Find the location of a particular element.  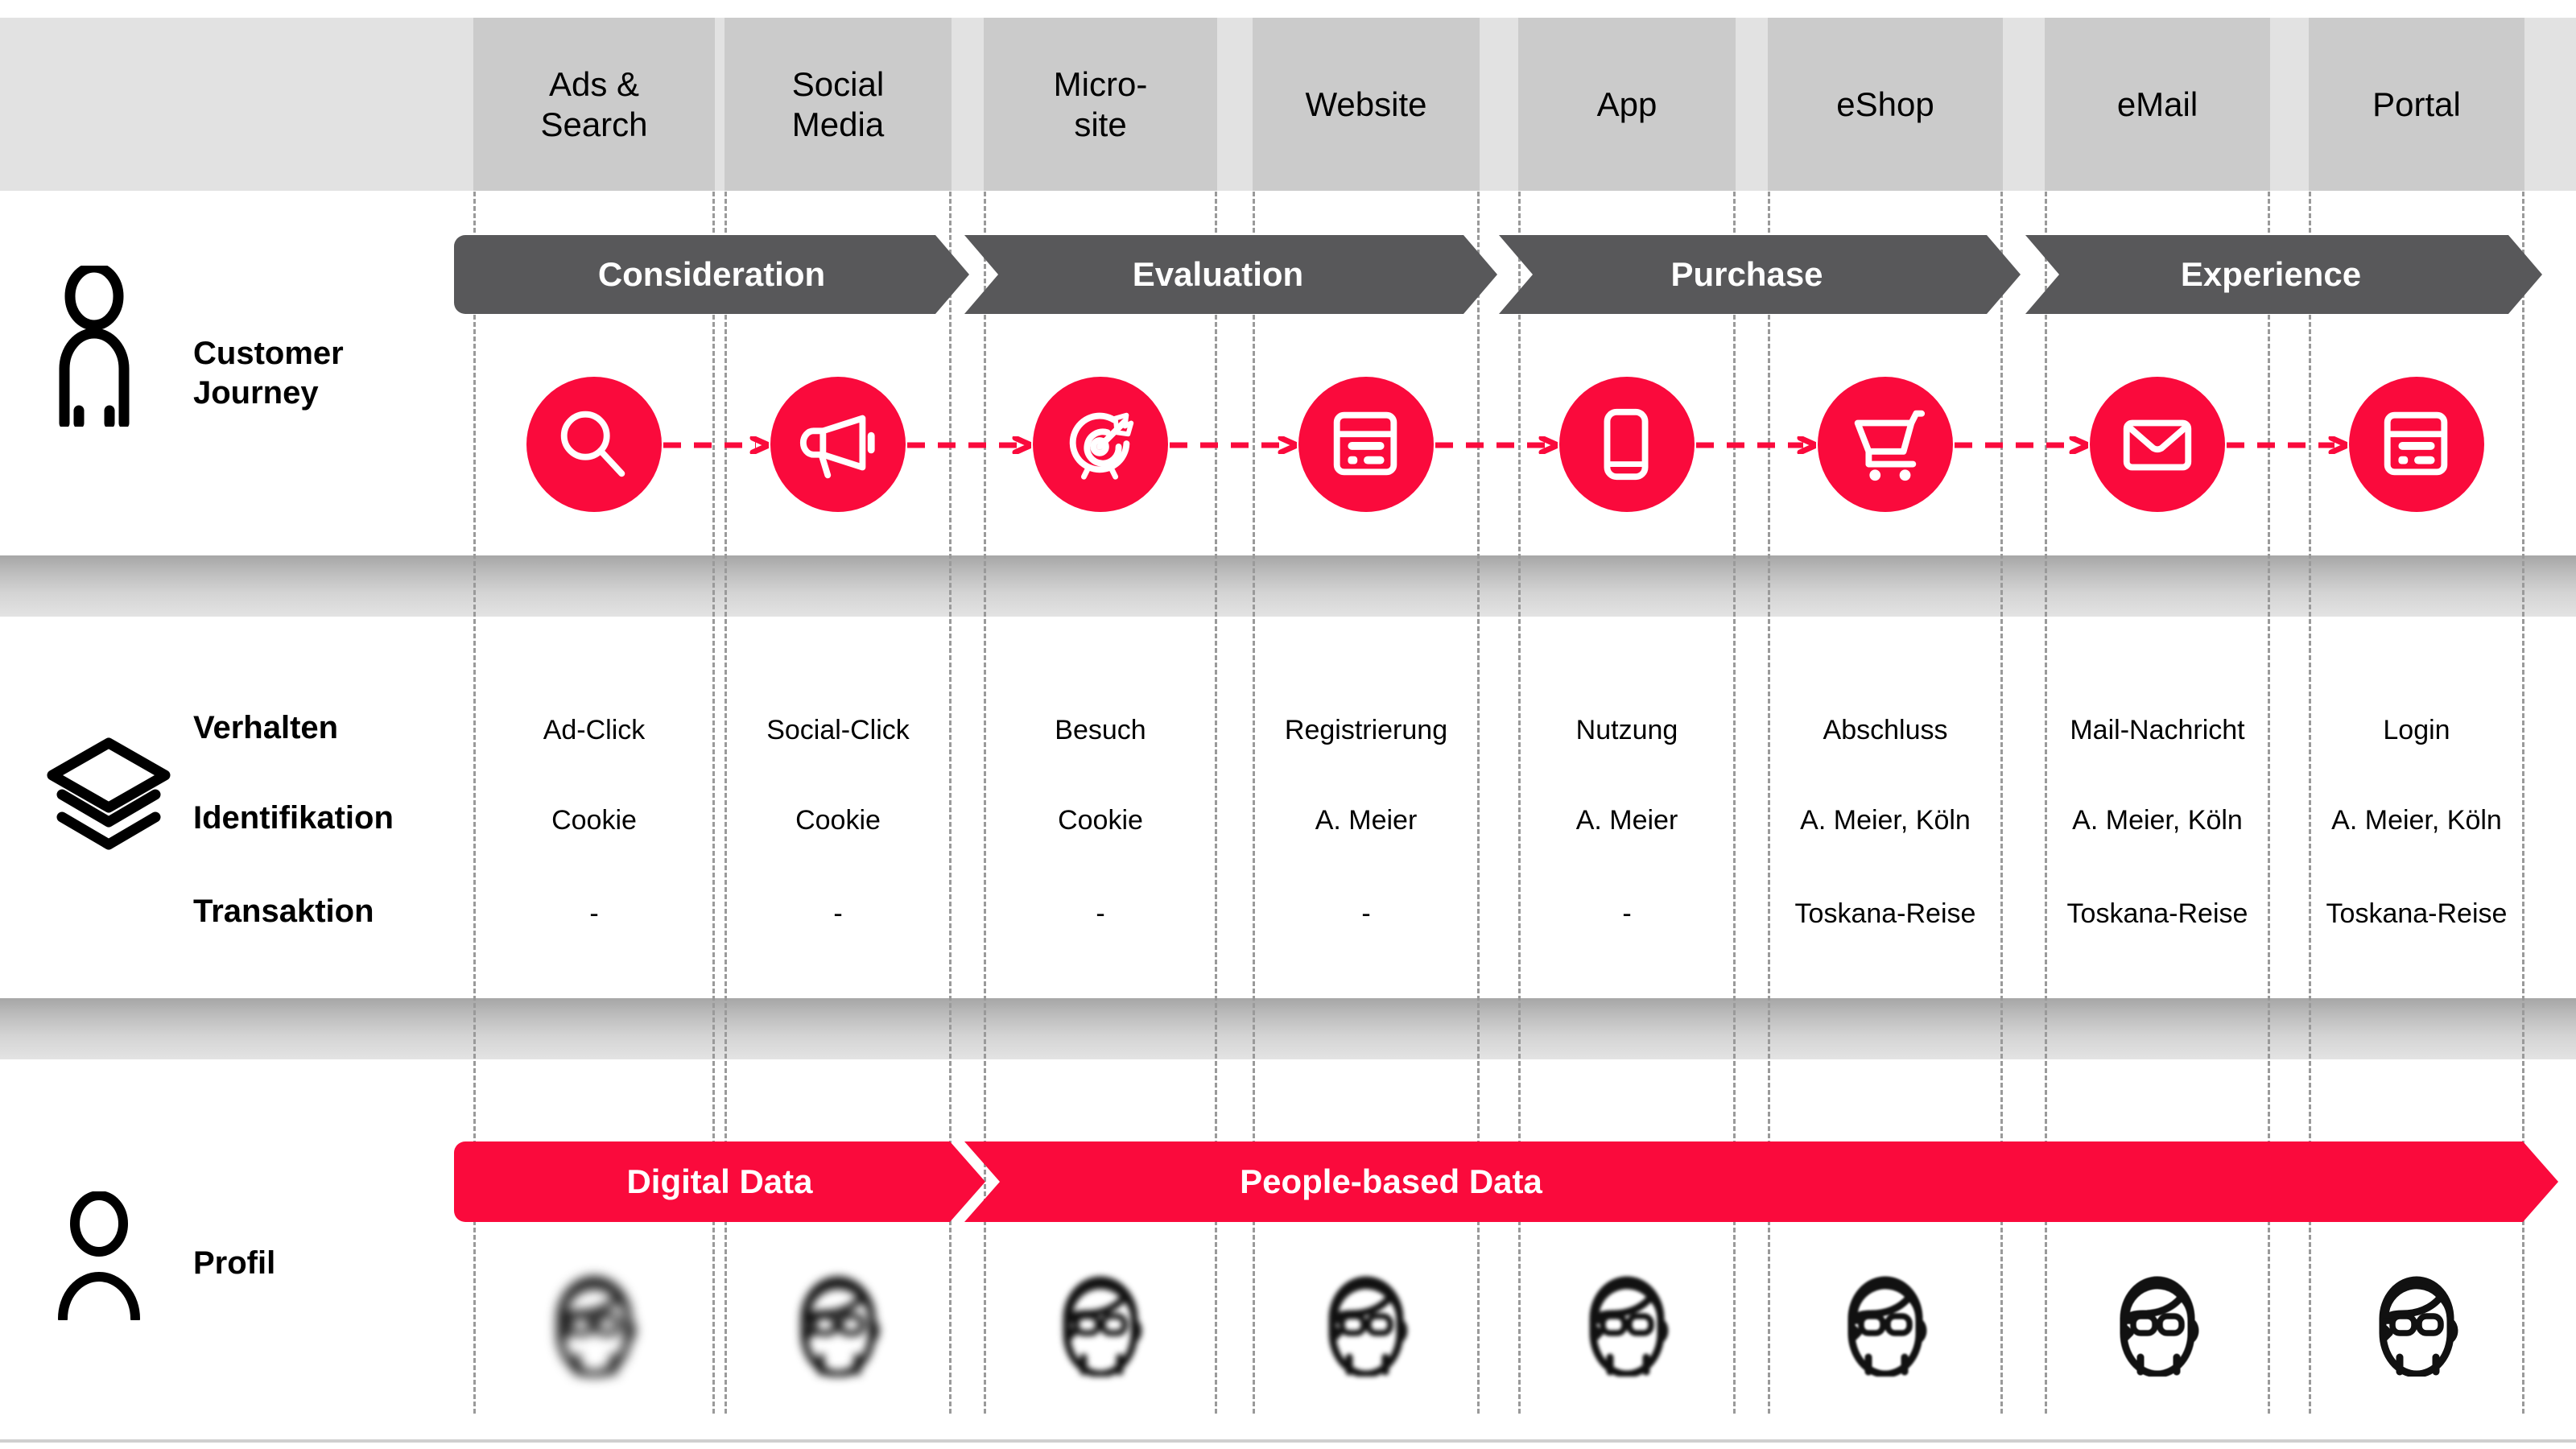

data-cell: Login is located at coordinates (2416, 730).